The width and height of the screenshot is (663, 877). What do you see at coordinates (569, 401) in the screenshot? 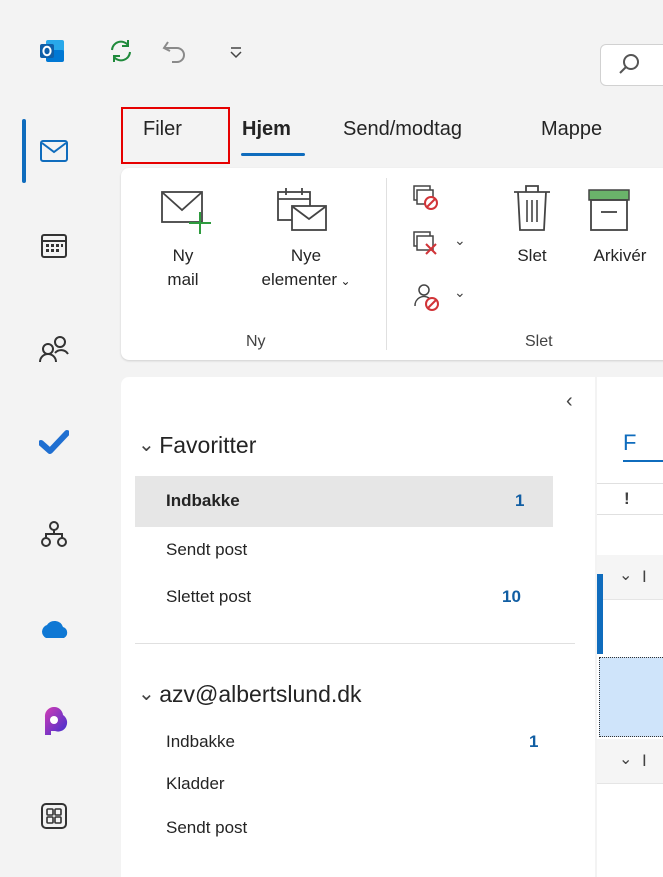
I see `collapse-pane-icon: ‹` at bounding box center [569, 401].